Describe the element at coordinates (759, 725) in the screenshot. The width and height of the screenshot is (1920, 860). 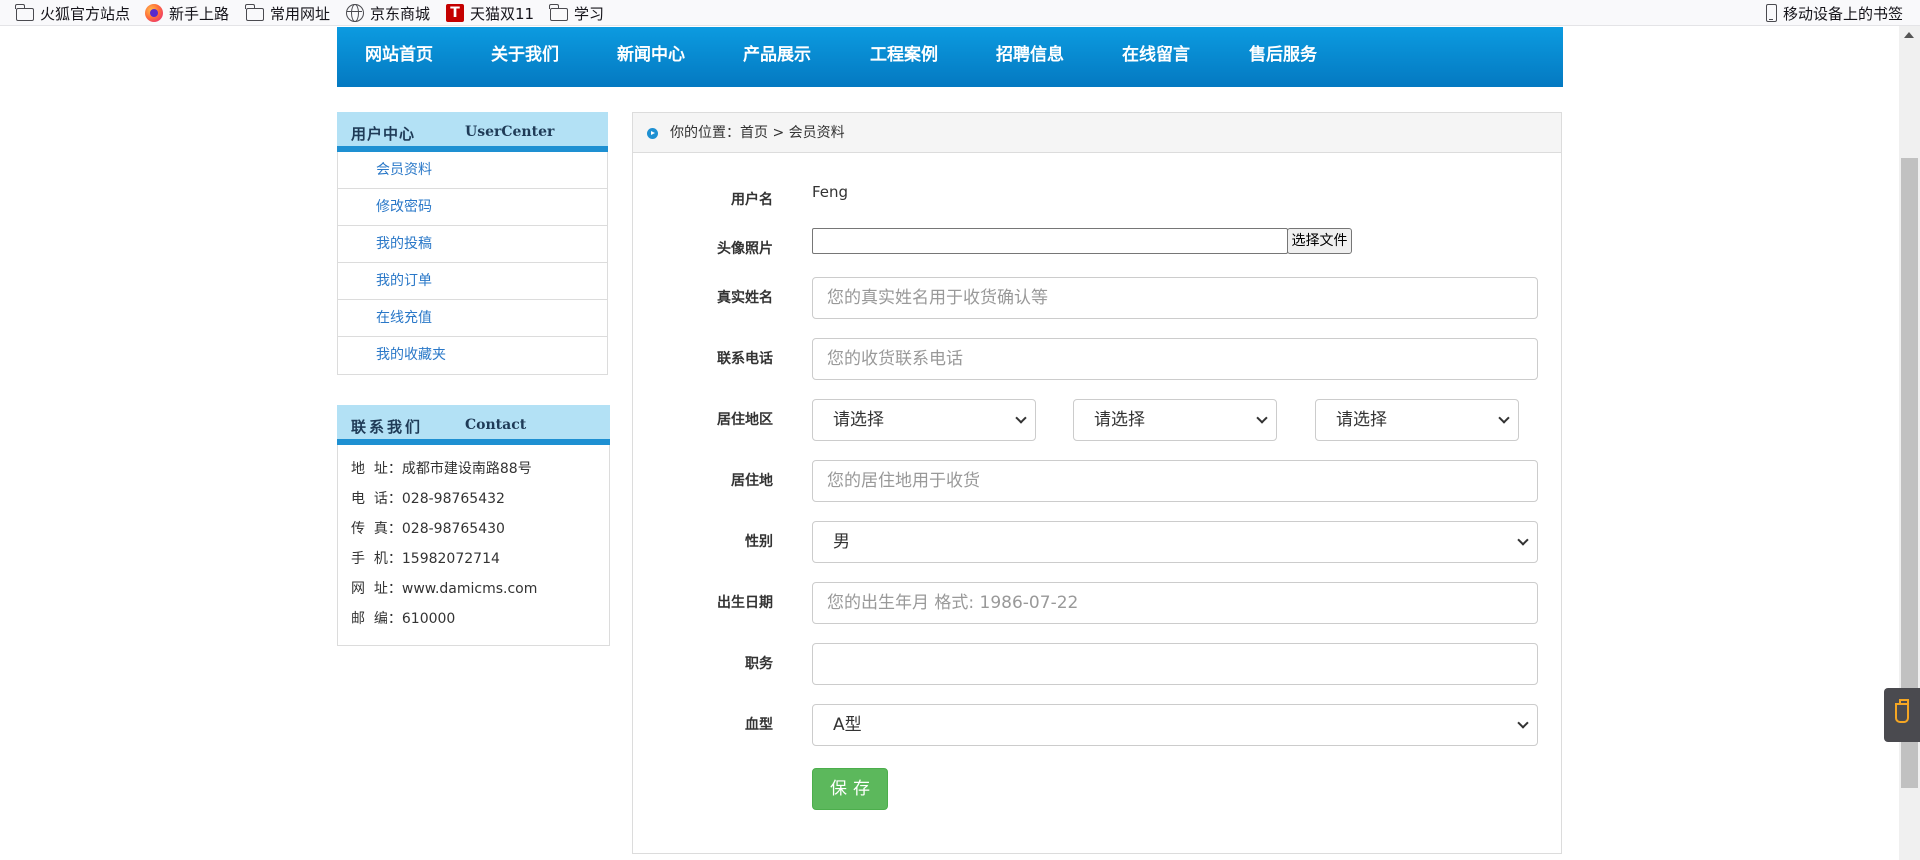
I see `blood-type-label: 血型` at that location.